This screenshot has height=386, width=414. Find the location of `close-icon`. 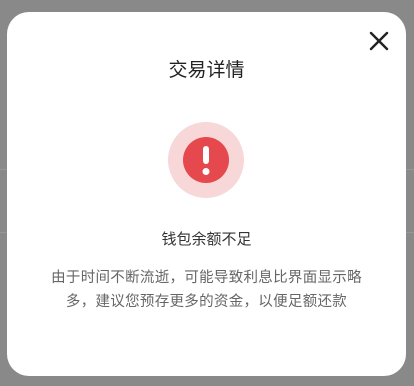

close-icon is located at coordinates (379, 41).